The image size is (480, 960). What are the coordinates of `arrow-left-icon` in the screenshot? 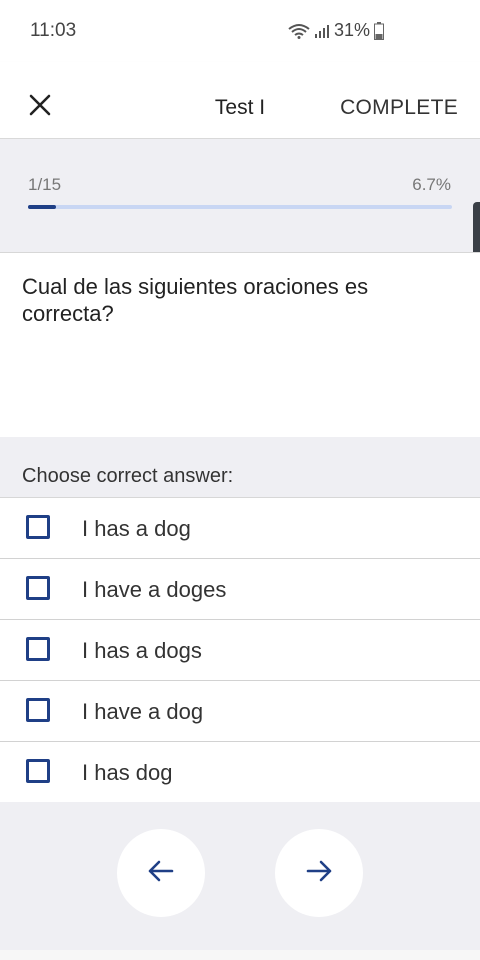 It's located at (161, 873).